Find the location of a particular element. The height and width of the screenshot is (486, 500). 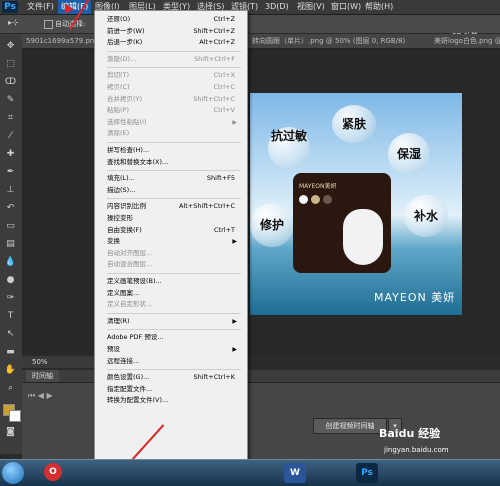

path-select-tool-icon: ↖ is located at coordinates (10, 334).